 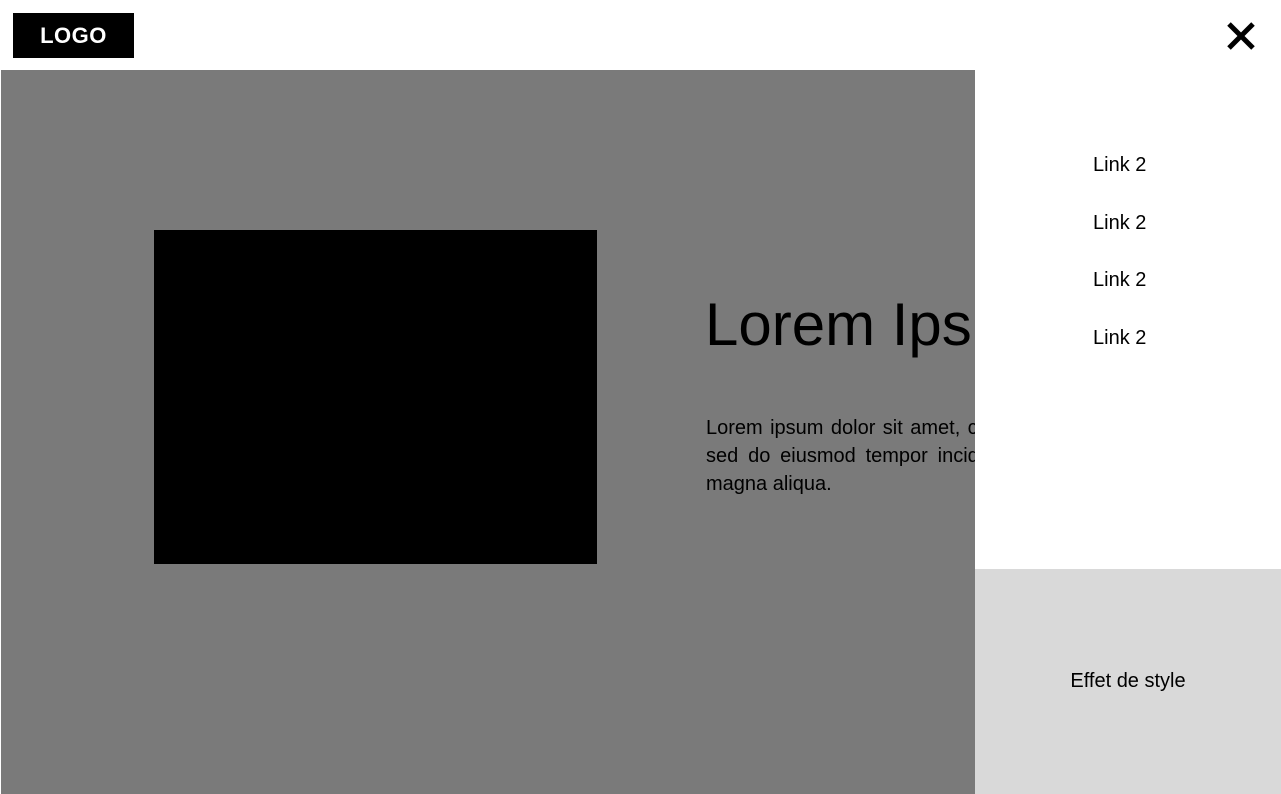 I want to click on close-button, so click(x=1241, y=36).